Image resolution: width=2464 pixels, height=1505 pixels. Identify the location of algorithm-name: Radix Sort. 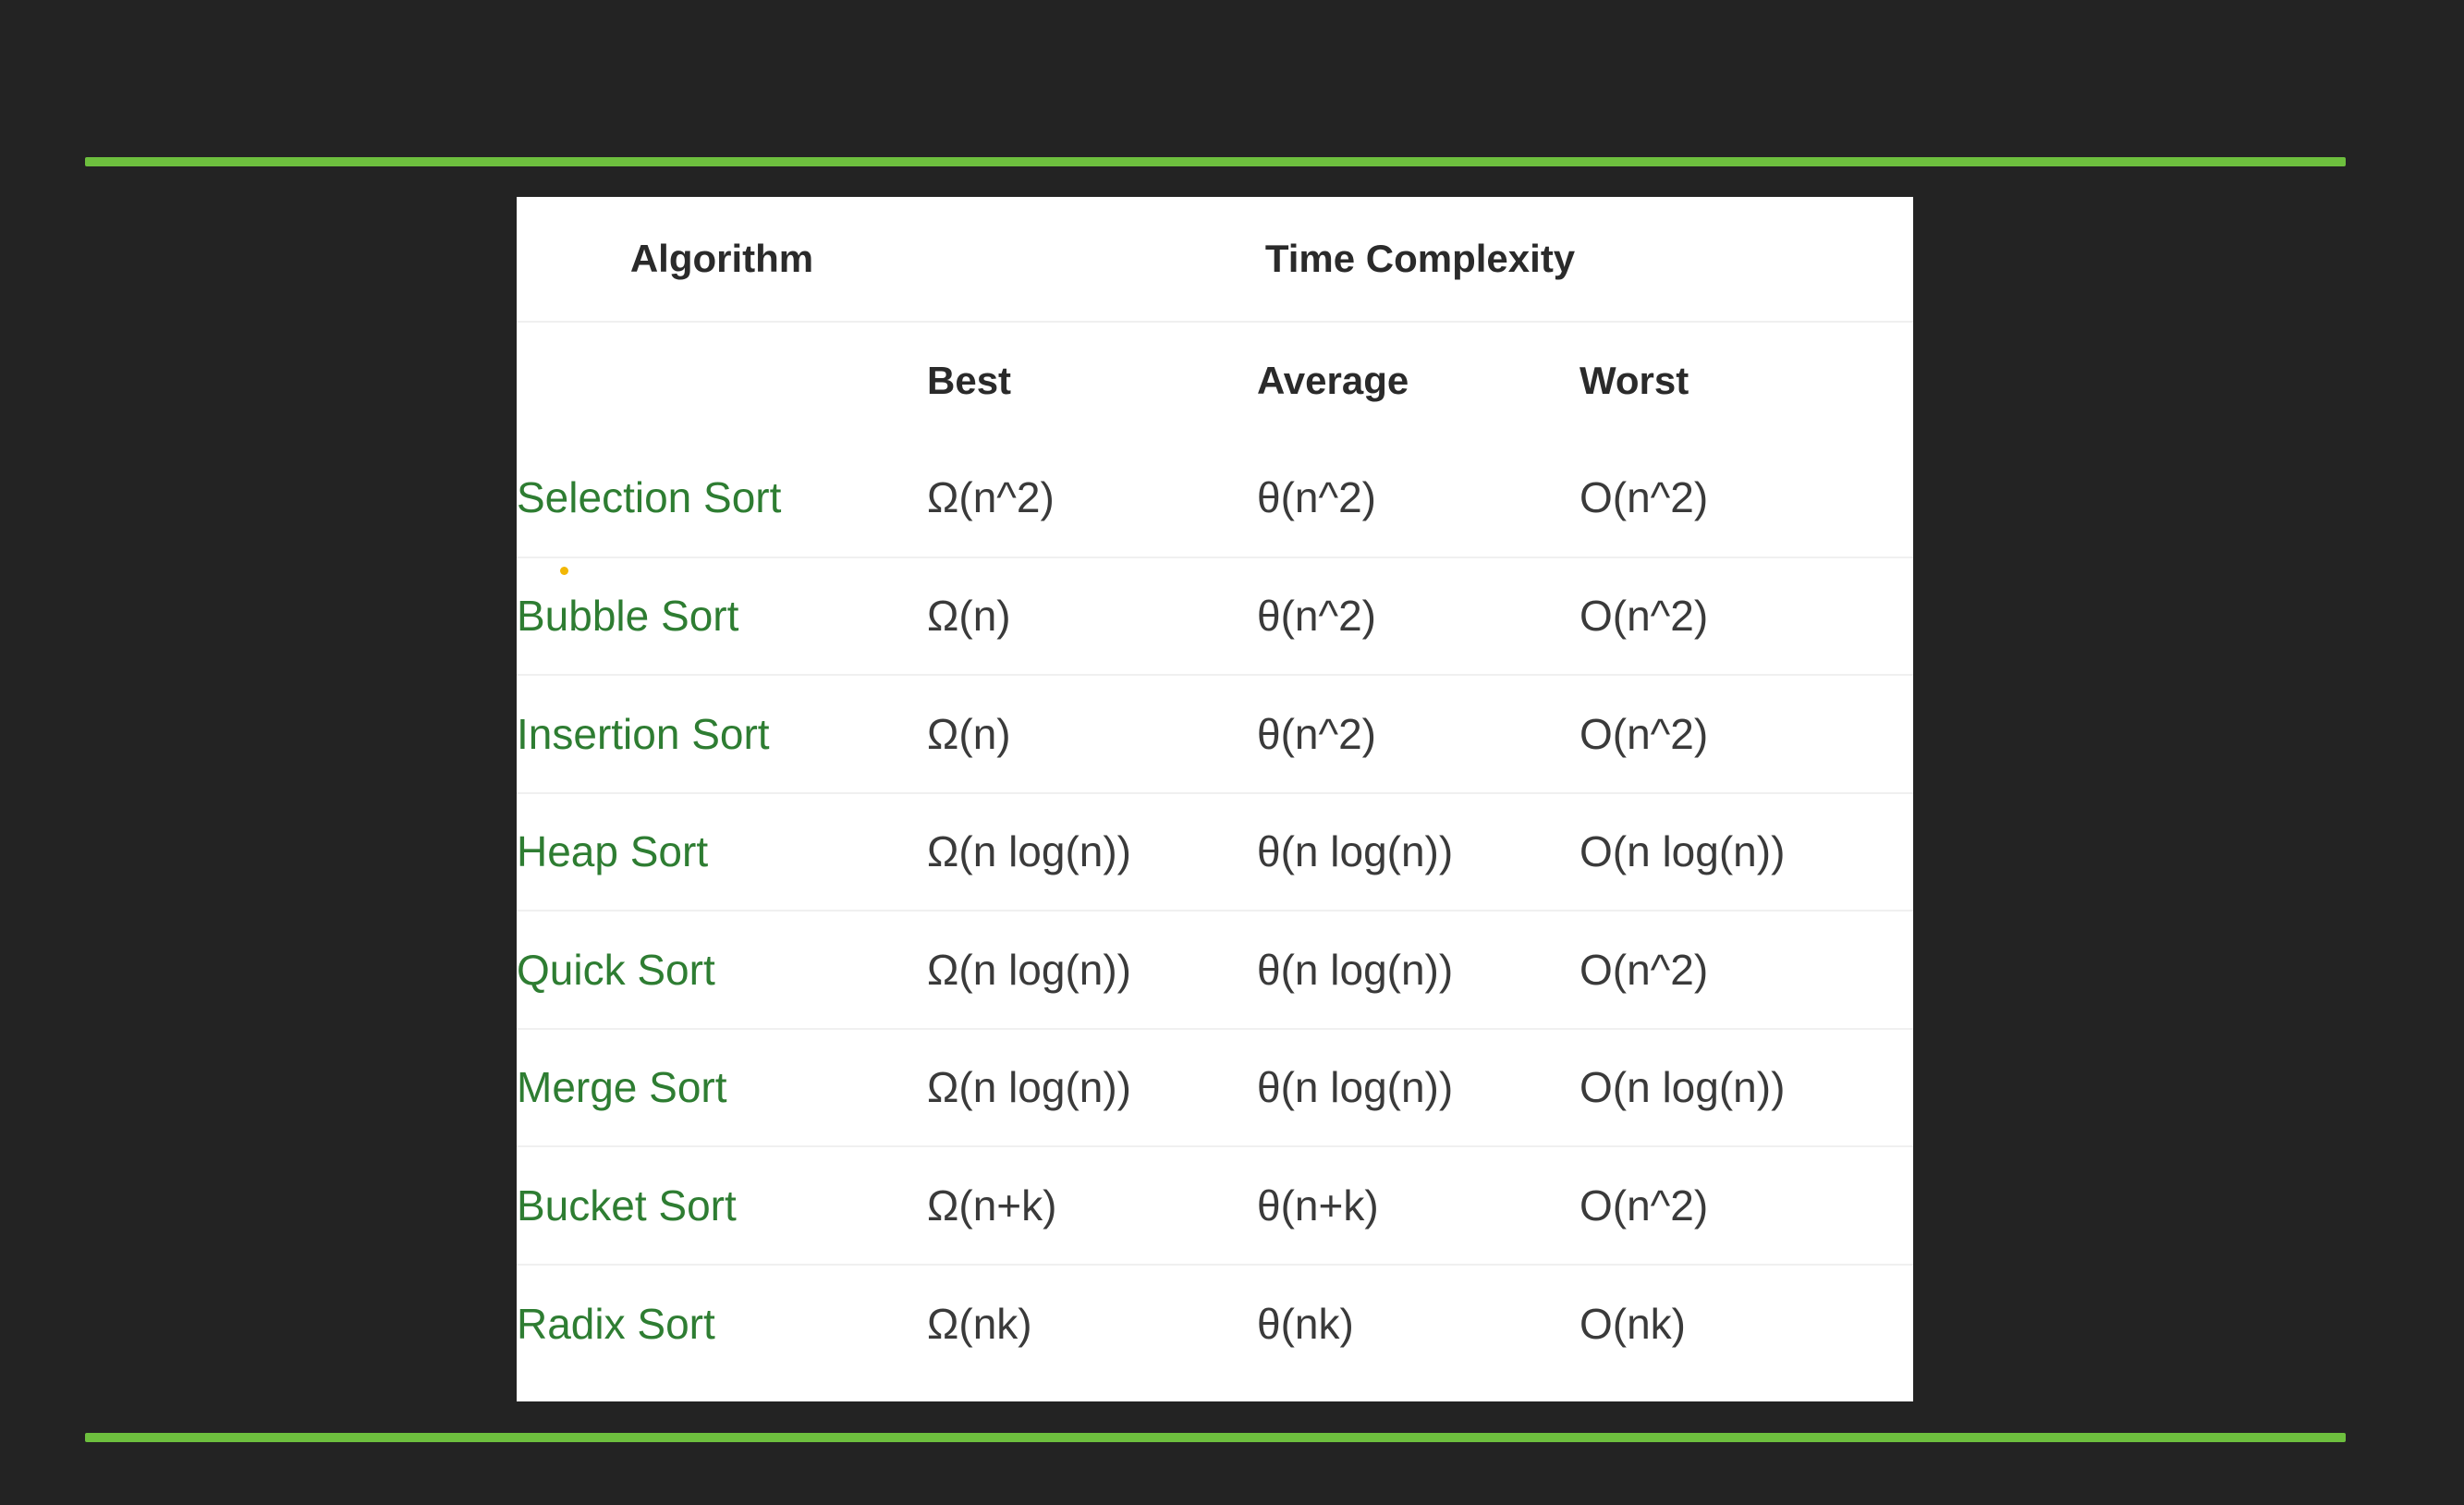
(722, 1323).